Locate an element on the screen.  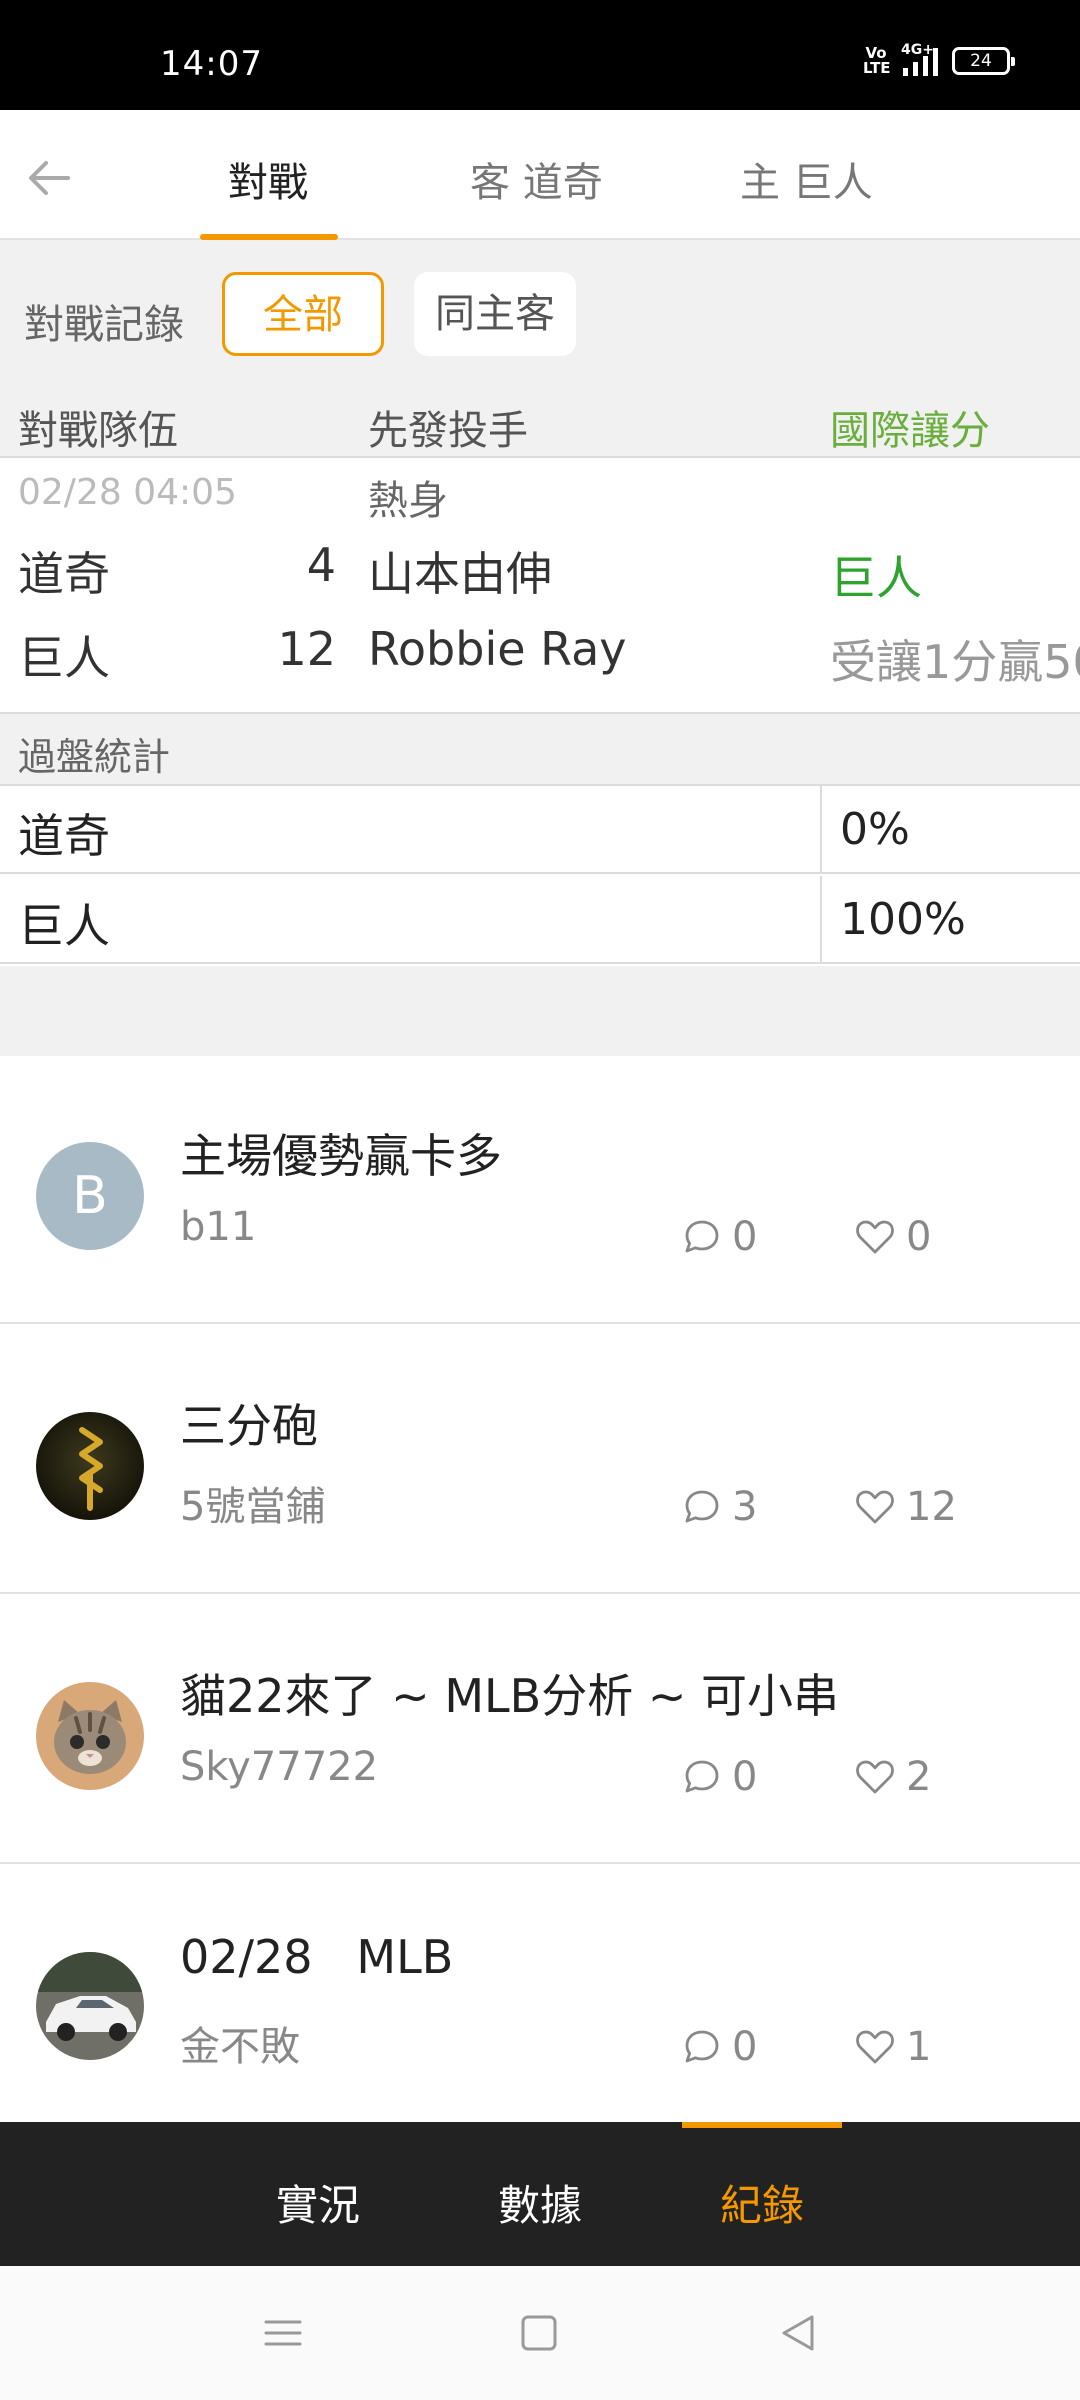
signal-icon: 4G+ is located at coordinates (919, 59).